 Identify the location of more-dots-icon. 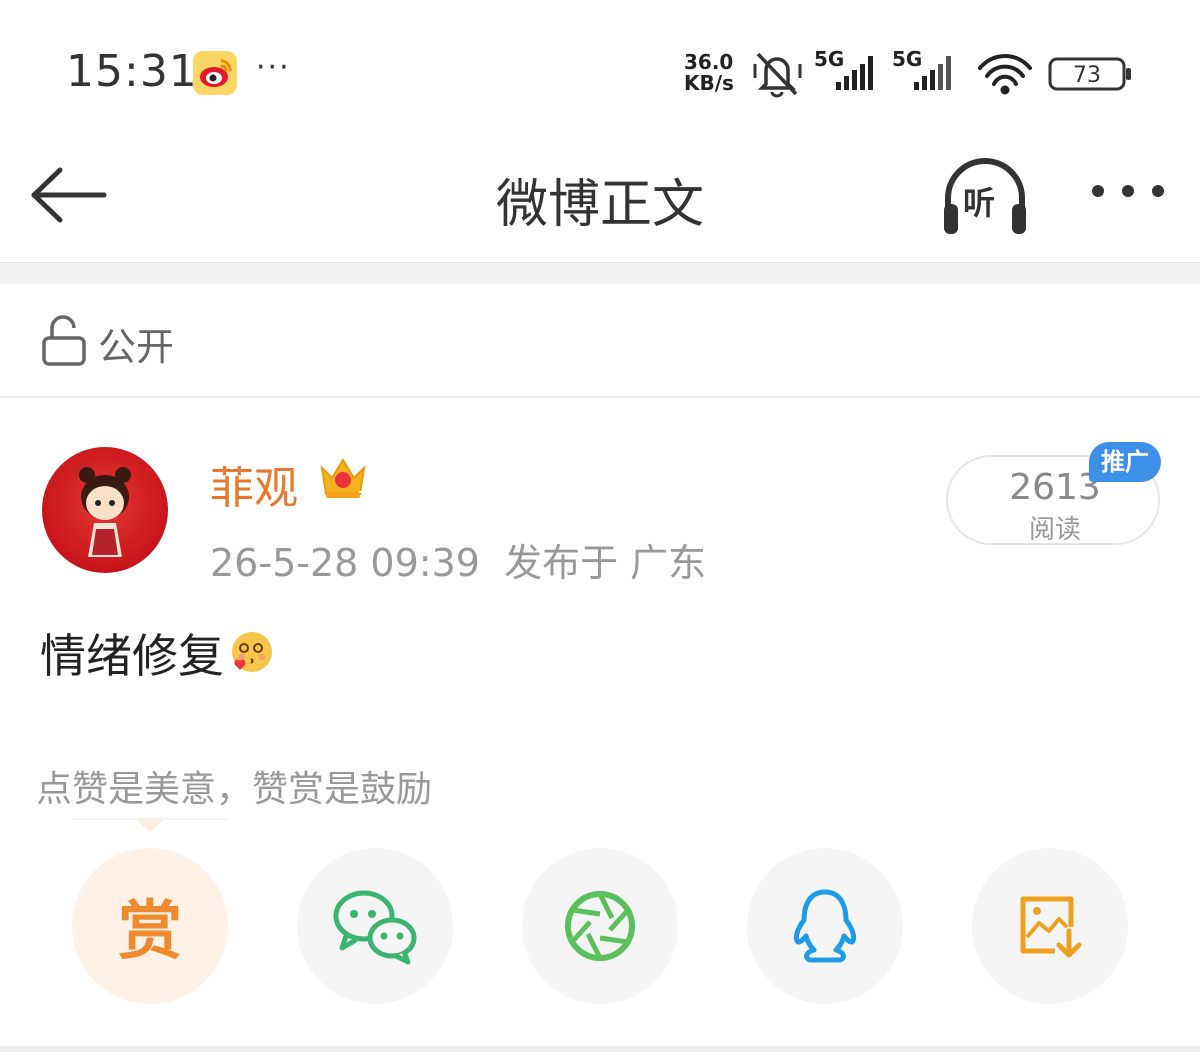
(1128, 191).